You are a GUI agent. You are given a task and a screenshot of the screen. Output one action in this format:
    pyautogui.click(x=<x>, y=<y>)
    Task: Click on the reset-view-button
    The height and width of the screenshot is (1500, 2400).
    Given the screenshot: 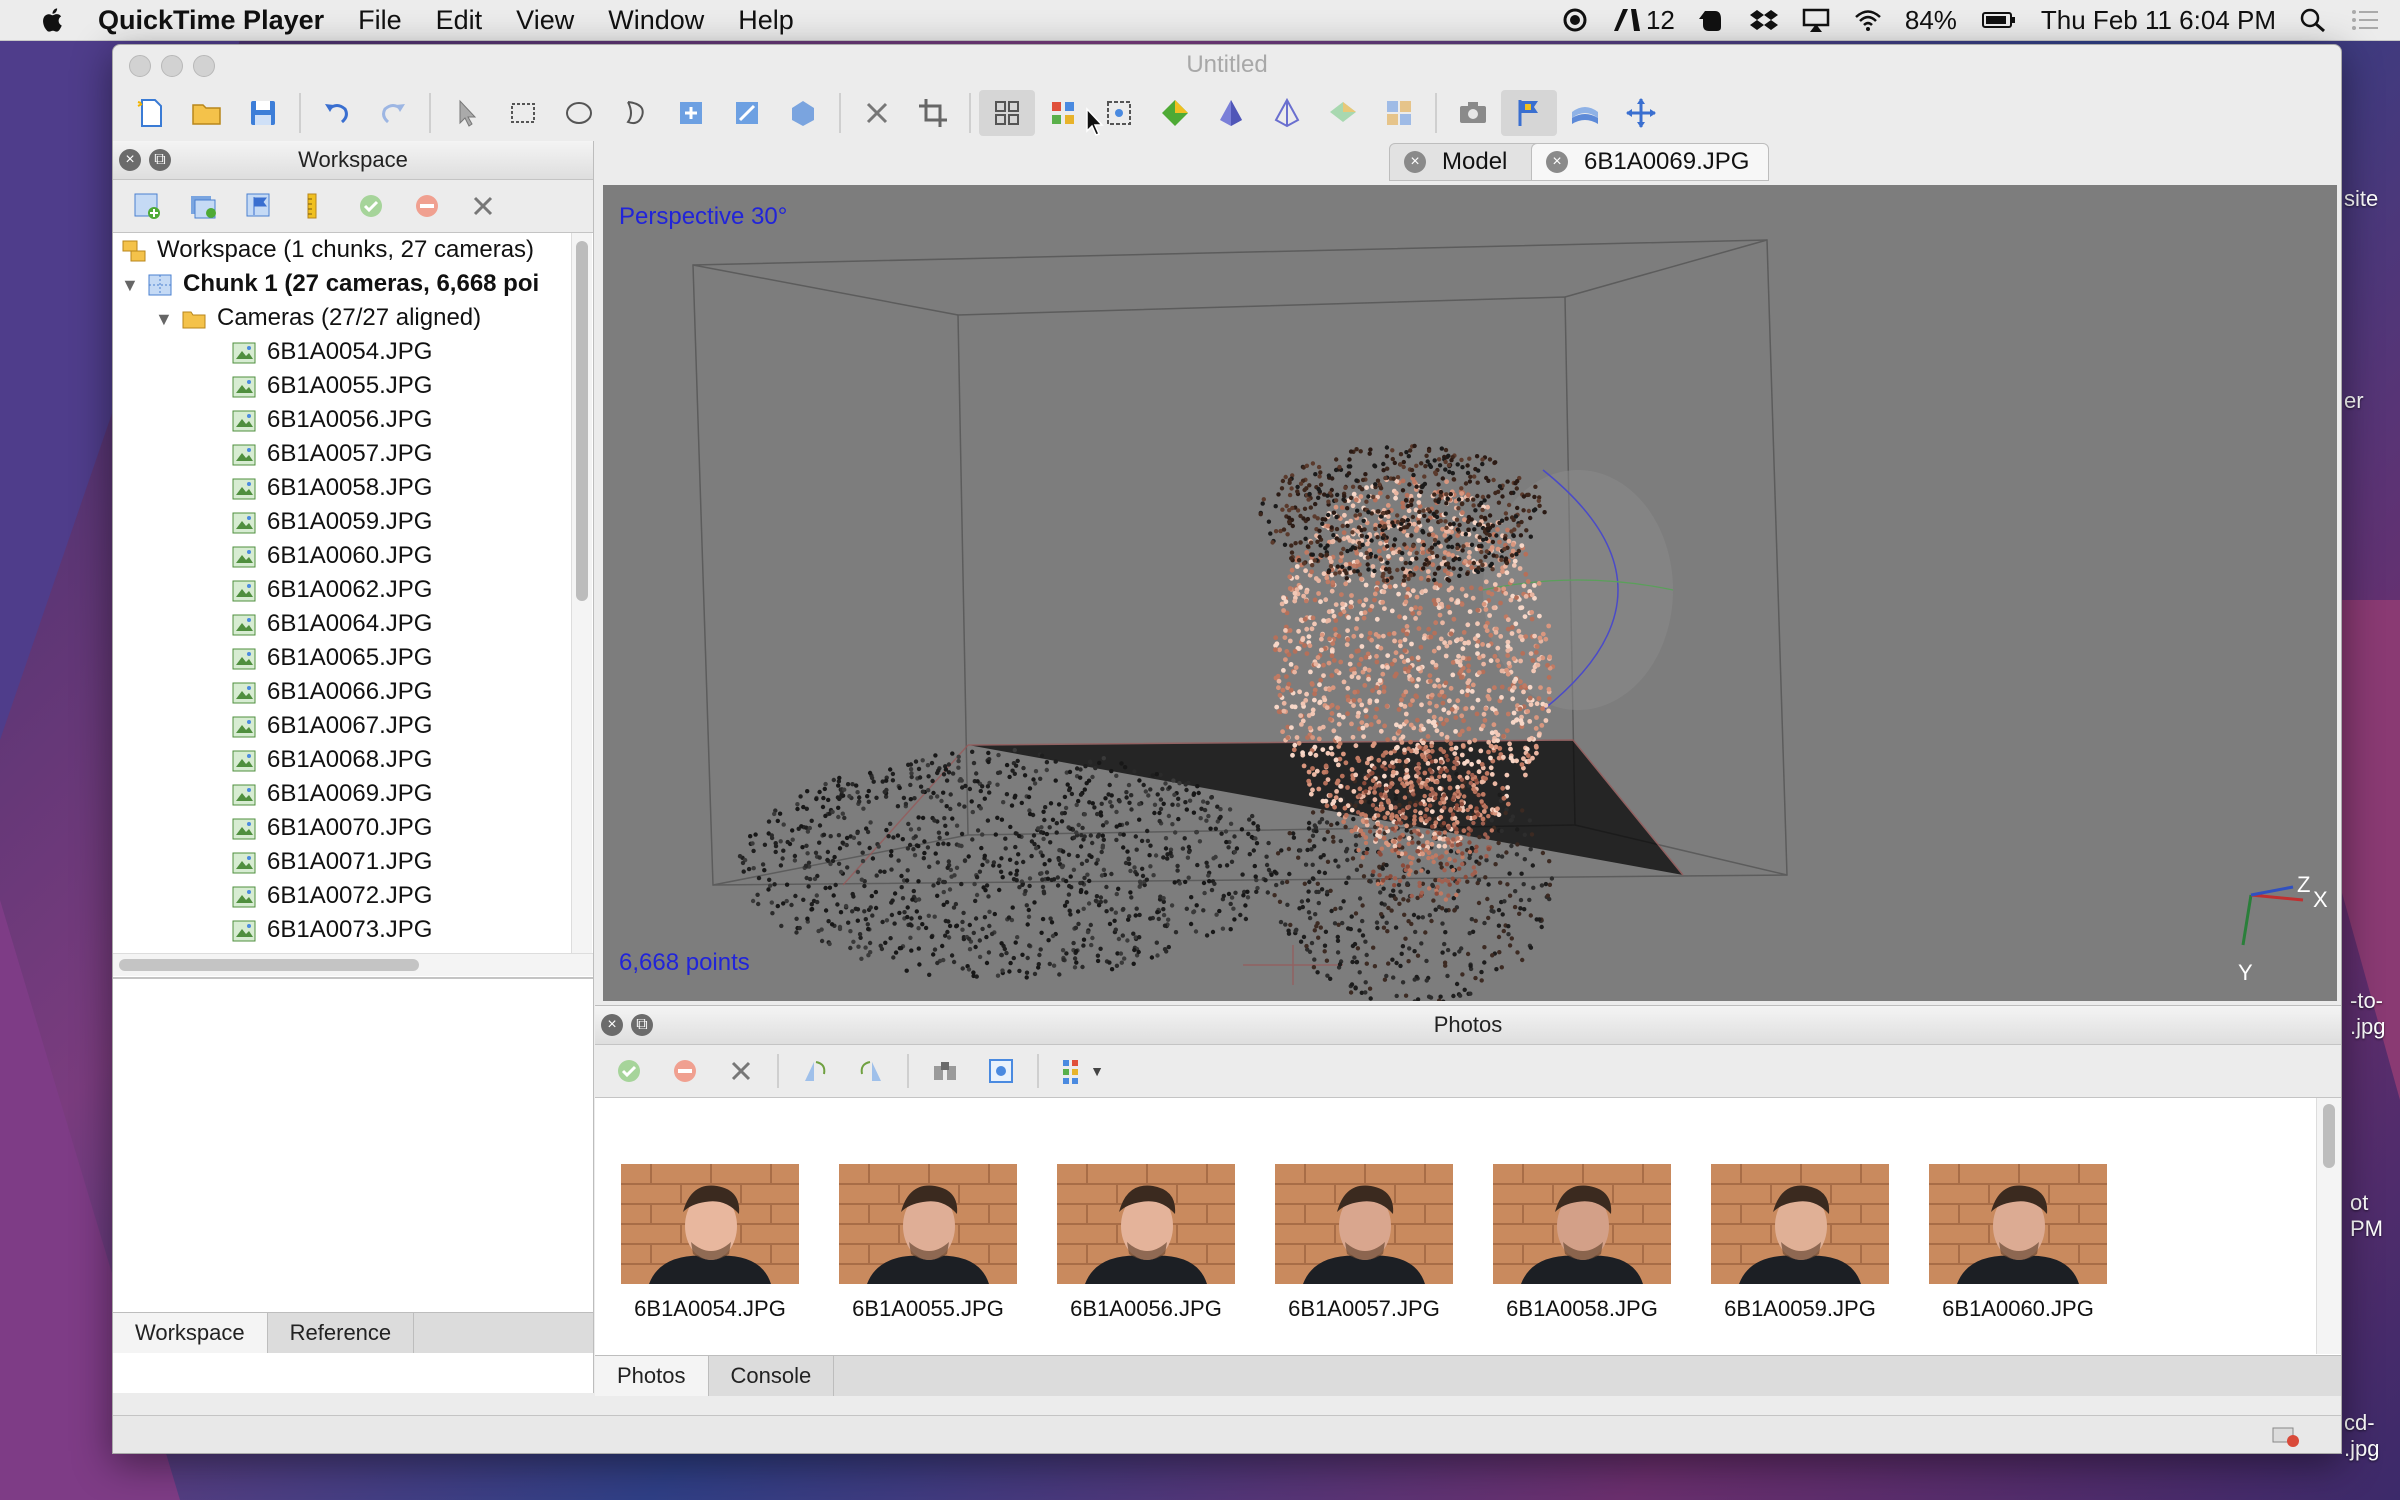 What is the action you would take?
    pyautogui.click(x=1399, y=113)
    